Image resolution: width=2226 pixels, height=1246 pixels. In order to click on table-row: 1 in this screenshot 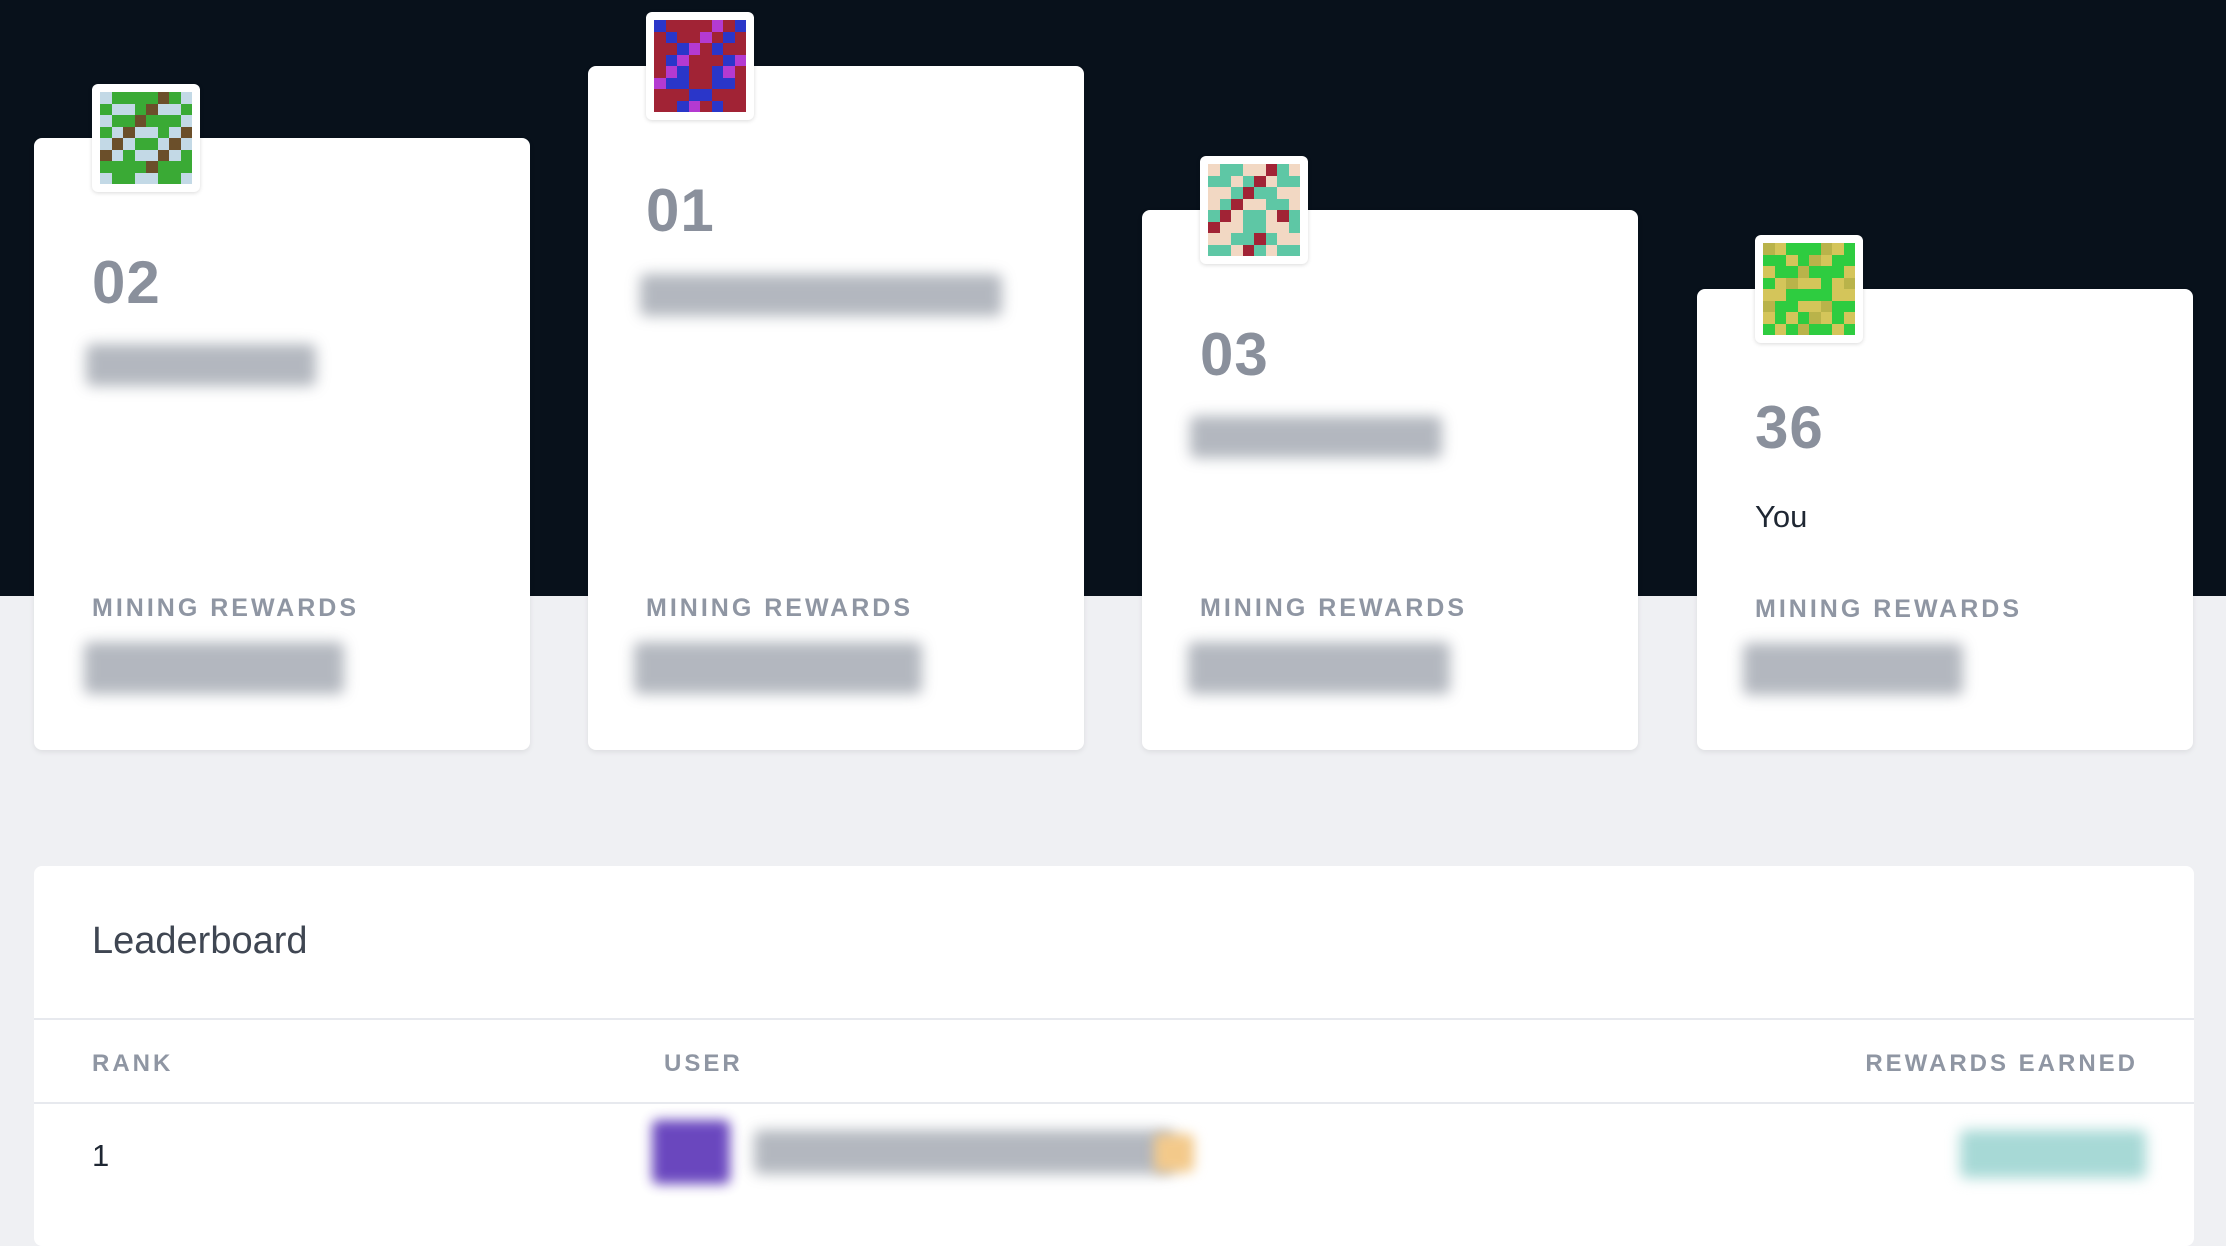, I will do `click(1114, 1161)`.